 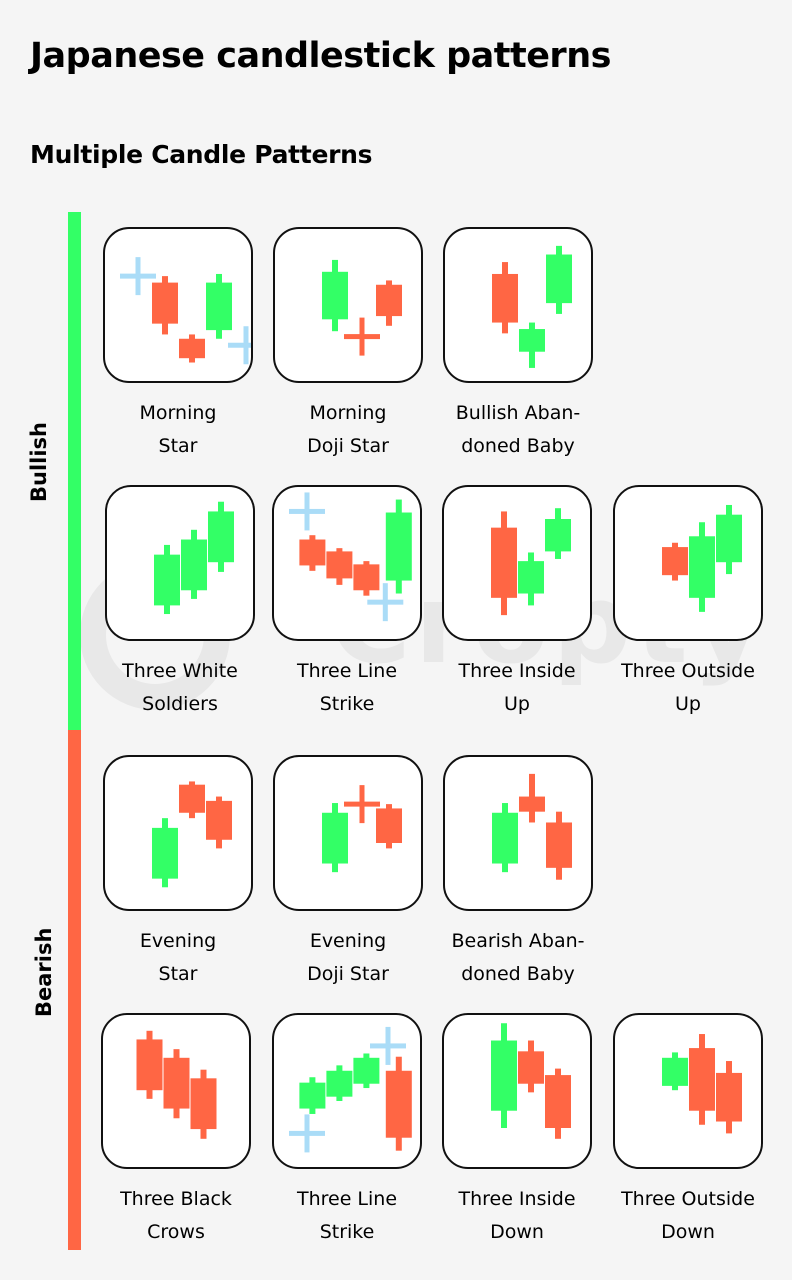 I want to click on pattern-label: Three White Soldiers, so click(x=180, y=687).